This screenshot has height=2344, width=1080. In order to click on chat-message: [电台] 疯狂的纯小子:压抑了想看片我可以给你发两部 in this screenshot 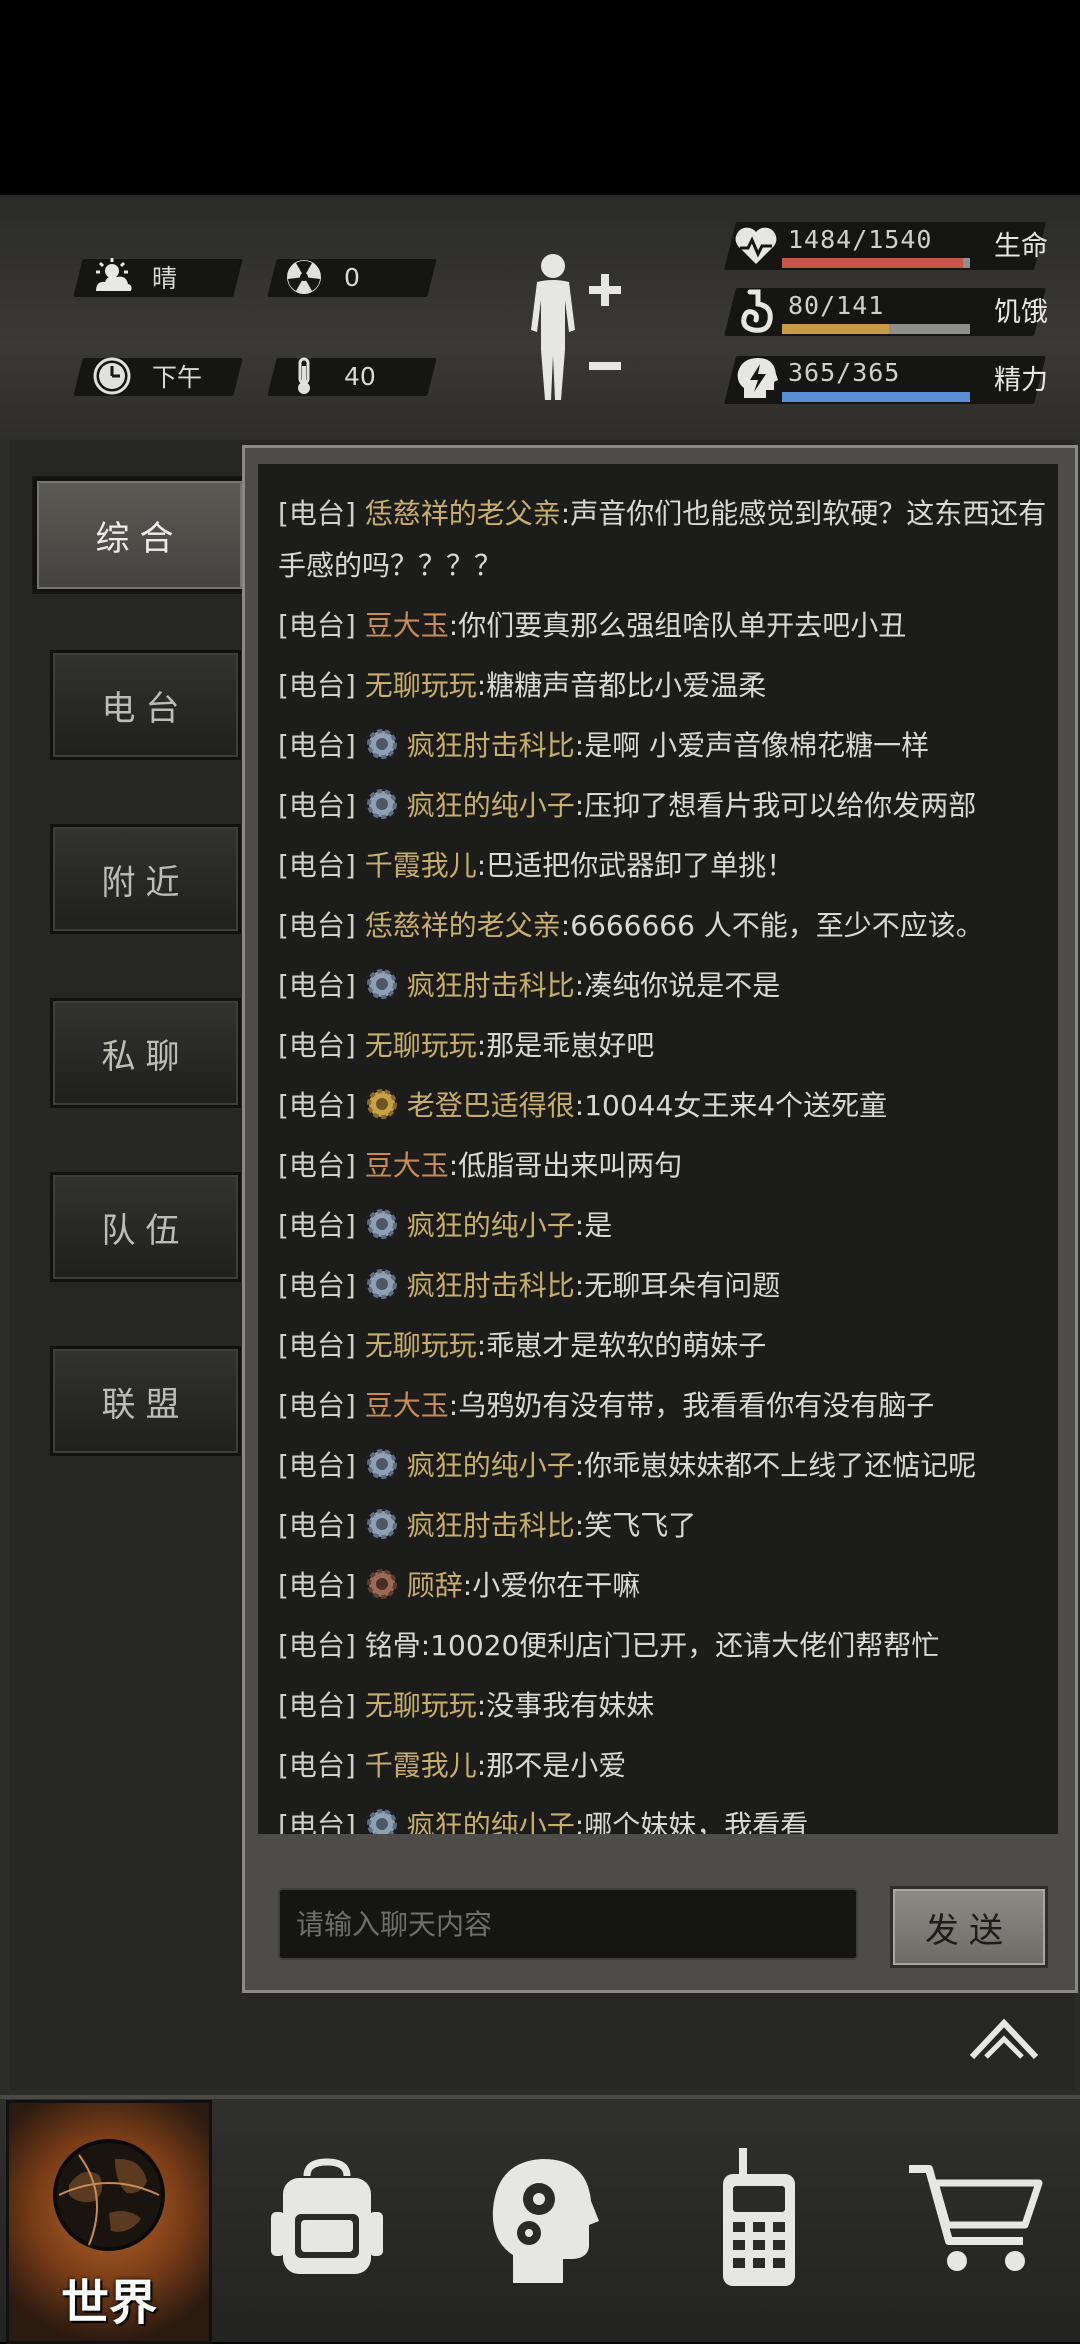, I will do `click(658, 806)`.